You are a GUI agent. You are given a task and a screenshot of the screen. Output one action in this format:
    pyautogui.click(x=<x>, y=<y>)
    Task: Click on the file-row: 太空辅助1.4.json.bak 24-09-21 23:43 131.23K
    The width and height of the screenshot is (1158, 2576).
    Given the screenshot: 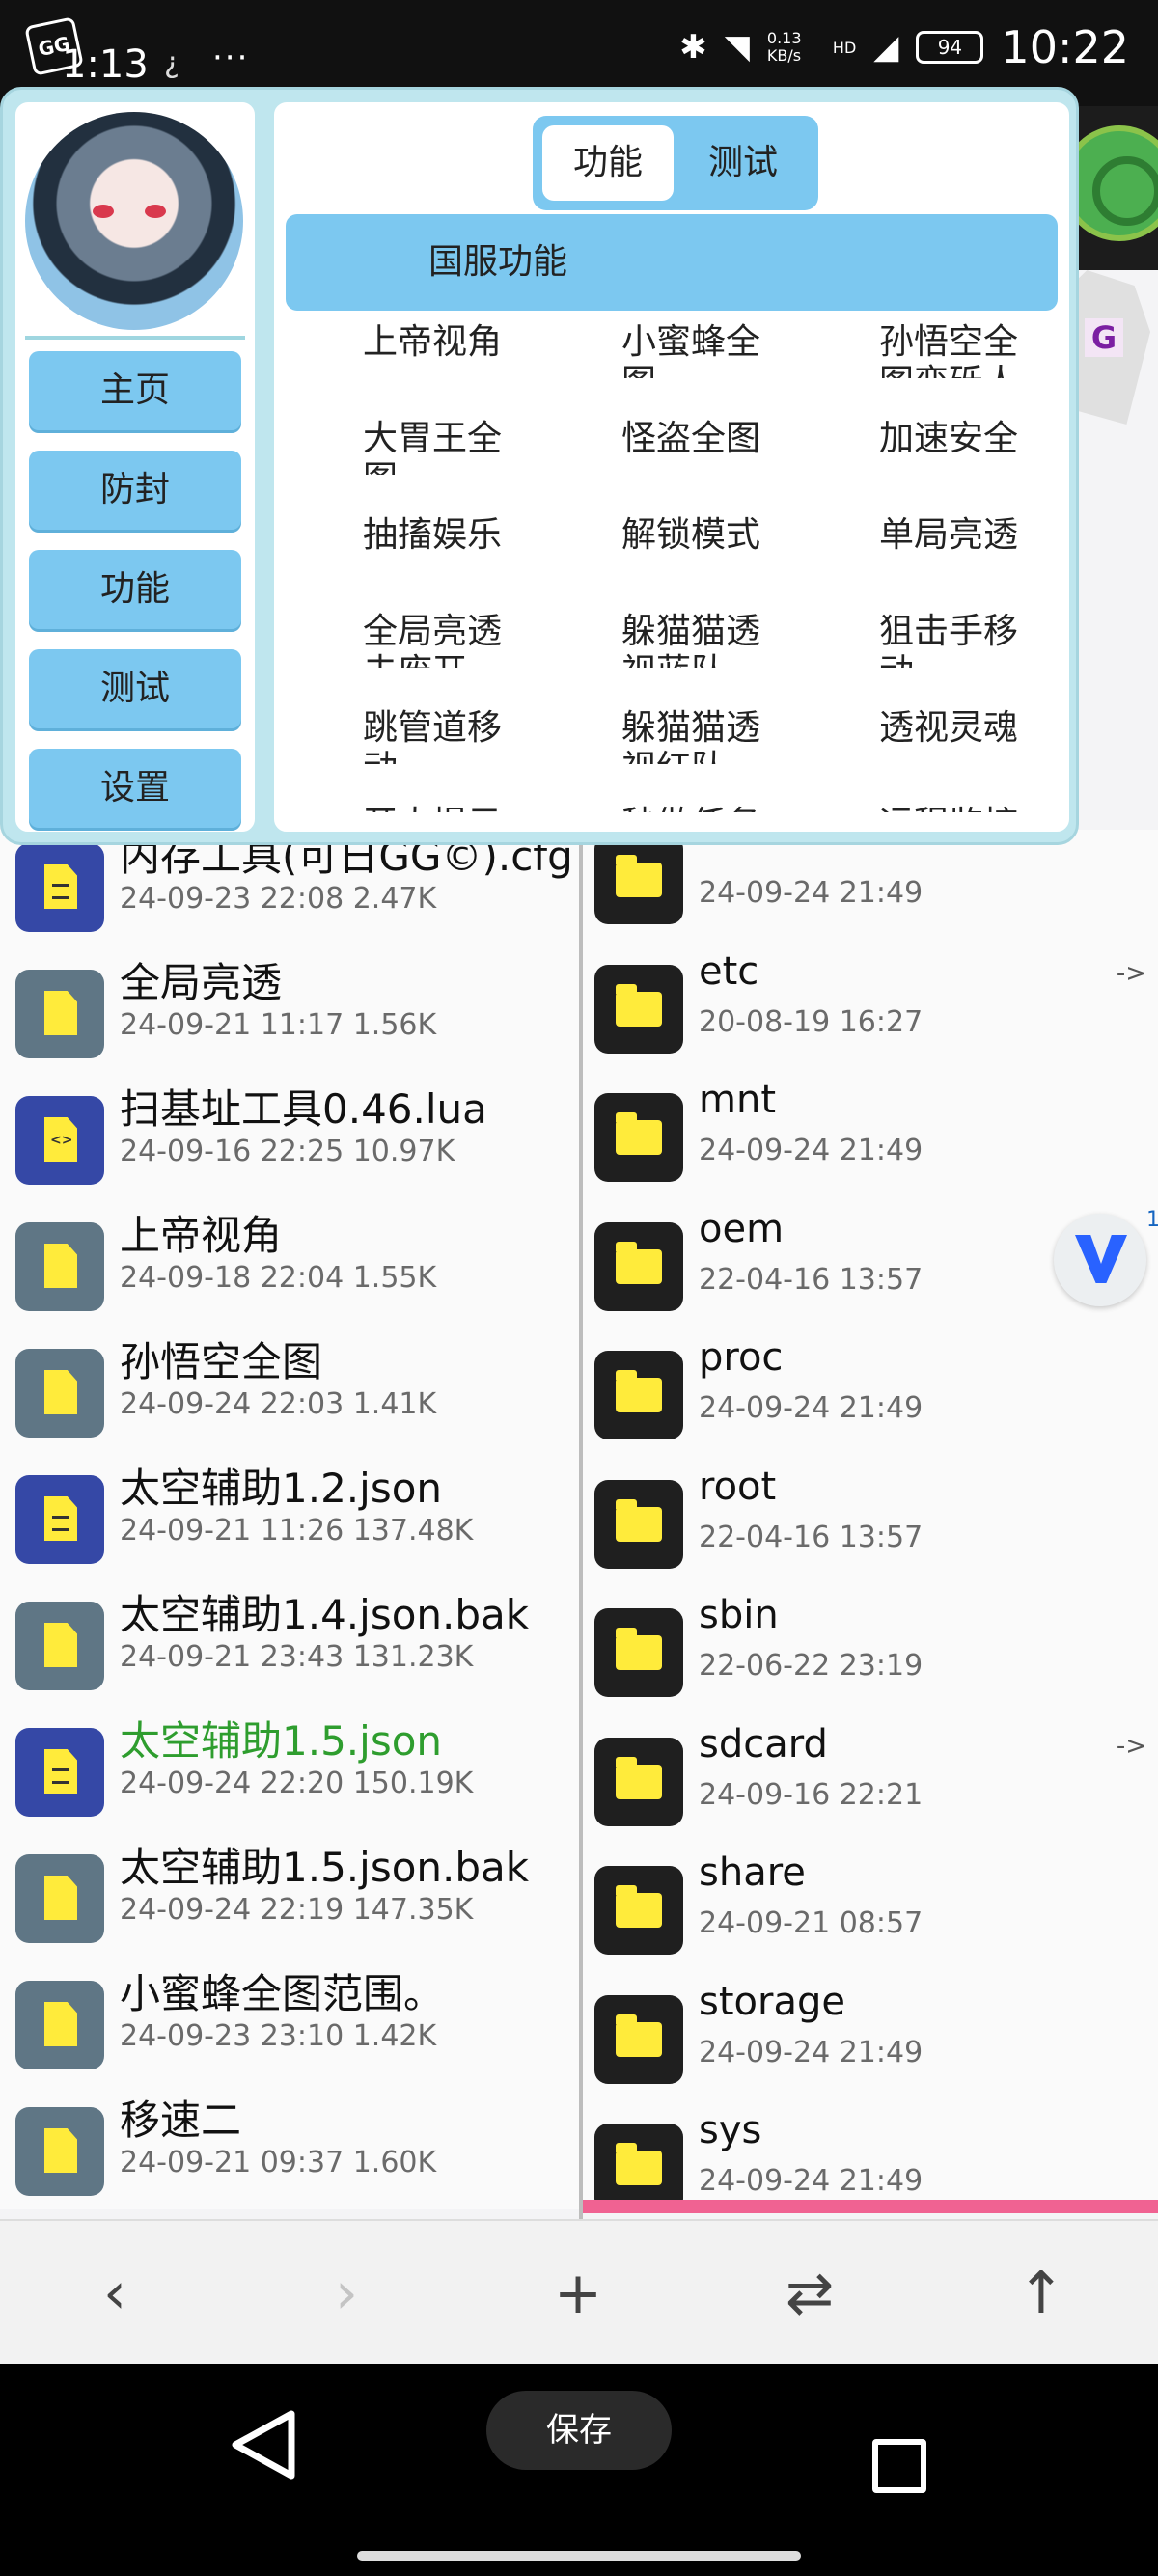 What is the action you would take?
    pyautogui.click(x=289, y=1636)
    